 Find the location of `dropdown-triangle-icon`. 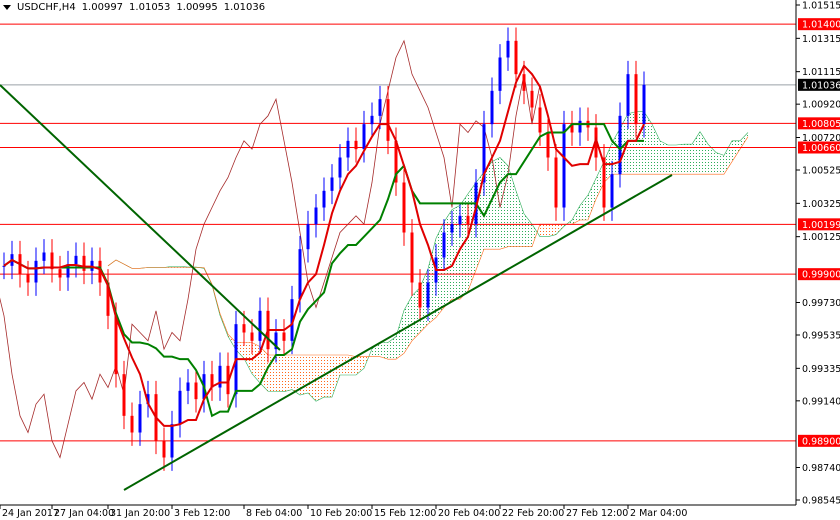

dropdown-triangle-icon is located at coordinates (7, 7).